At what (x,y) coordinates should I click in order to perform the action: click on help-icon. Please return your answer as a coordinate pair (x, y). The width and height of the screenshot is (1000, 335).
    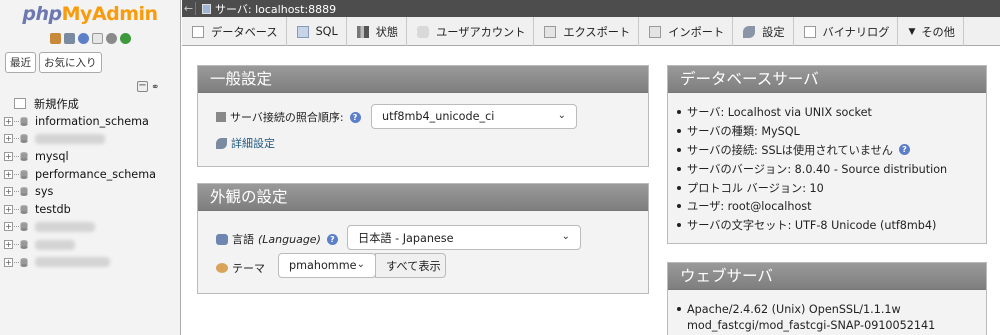
    Looking at the image, I should click on (83, 38).